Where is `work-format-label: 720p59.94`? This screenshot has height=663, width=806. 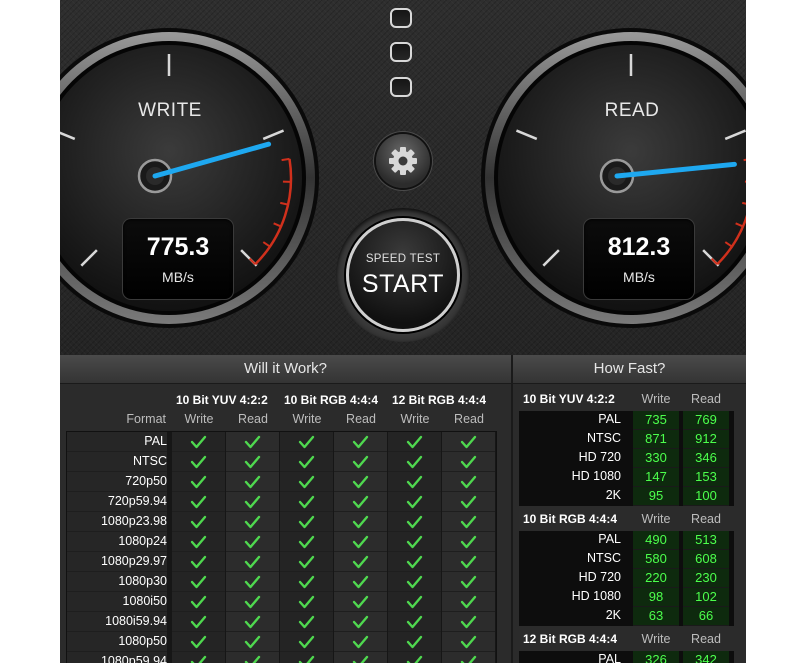
work-format-label: 720p59.94 is located at coordinates (117, 502).